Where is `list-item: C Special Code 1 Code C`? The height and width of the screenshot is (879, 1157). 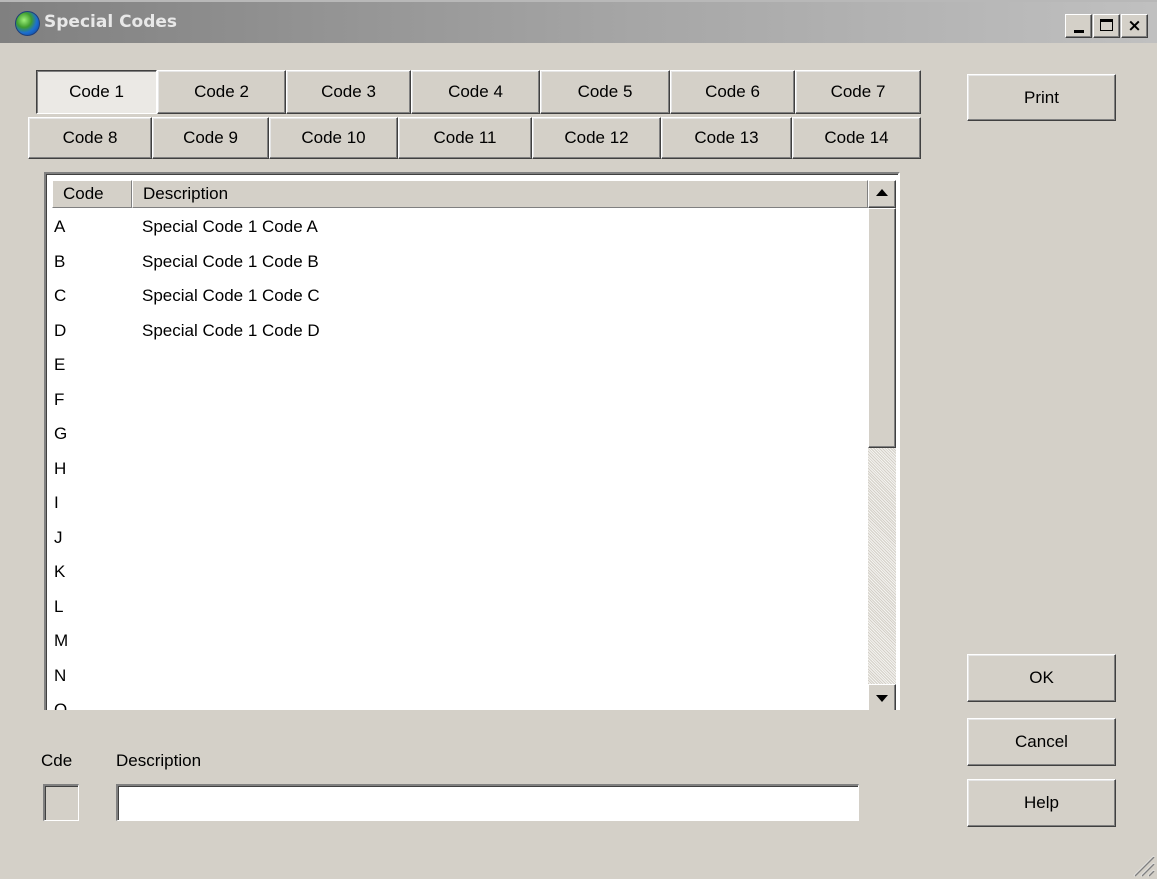
list-item: C Special Code 1 Code C is located at coordinates (460, 296).